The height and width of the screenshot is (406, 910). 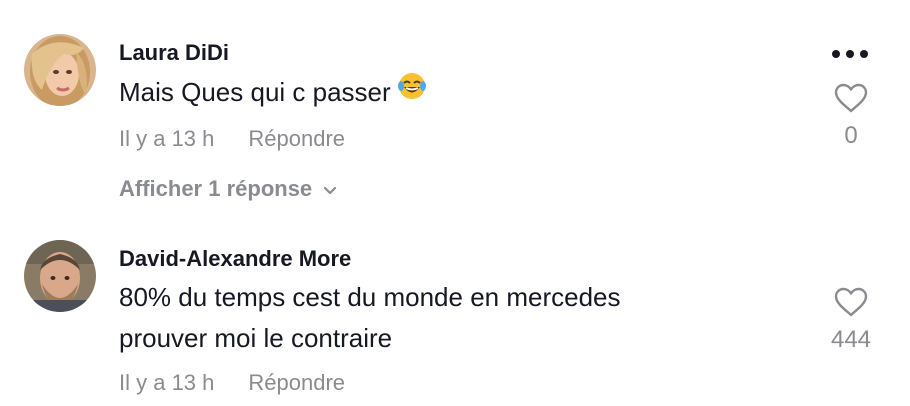 What do you see at coordinates (850, 55) in the screenshot?
I see `more-options-icon` at bounding box center [850, 55].